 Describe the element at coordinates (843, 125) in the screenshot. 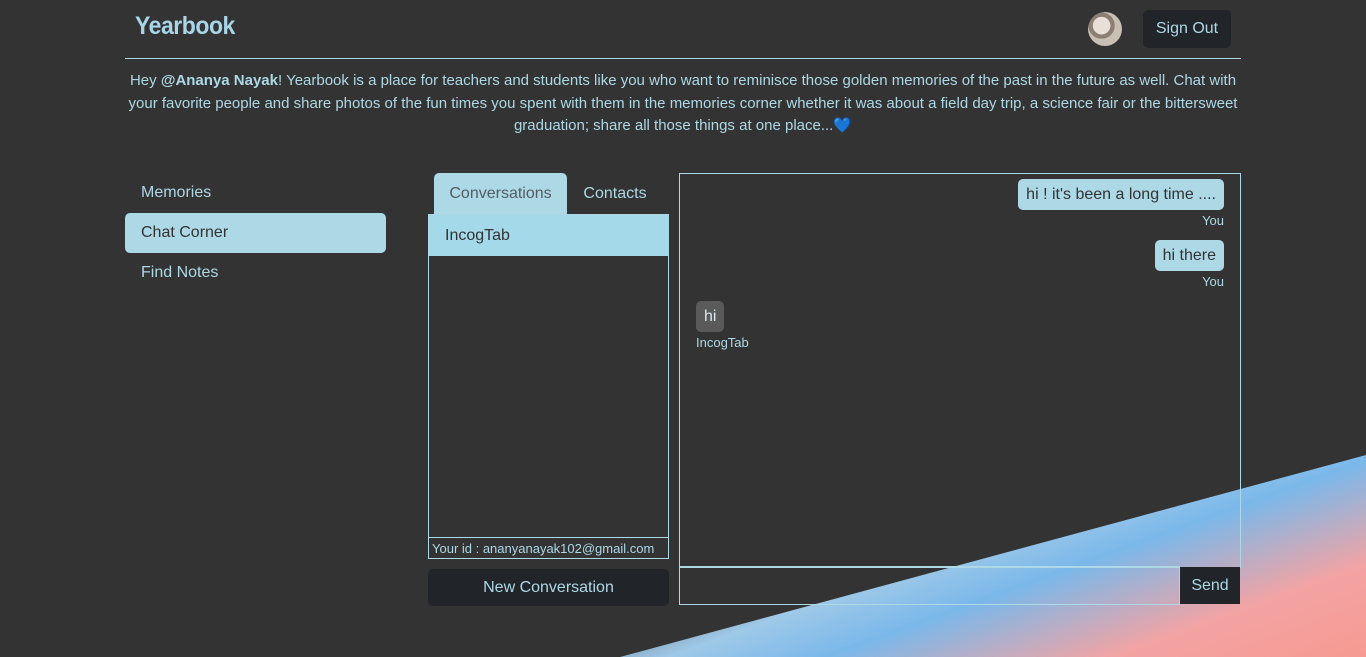

I see `heart-icon: 💙` at that location.